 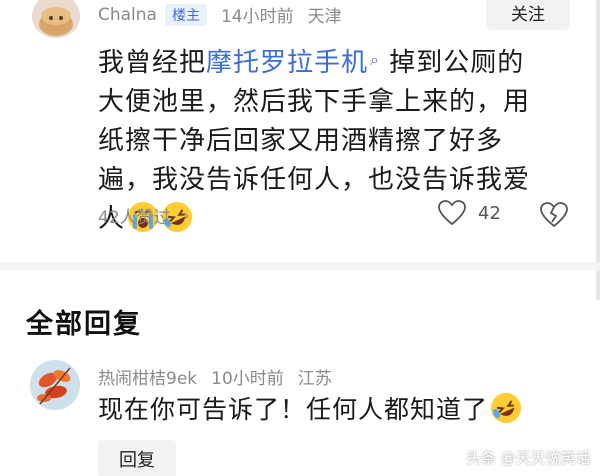 I want to click on reply-text: 现在你可告诉了！任何人都知道了, so click(x=310, y=410).